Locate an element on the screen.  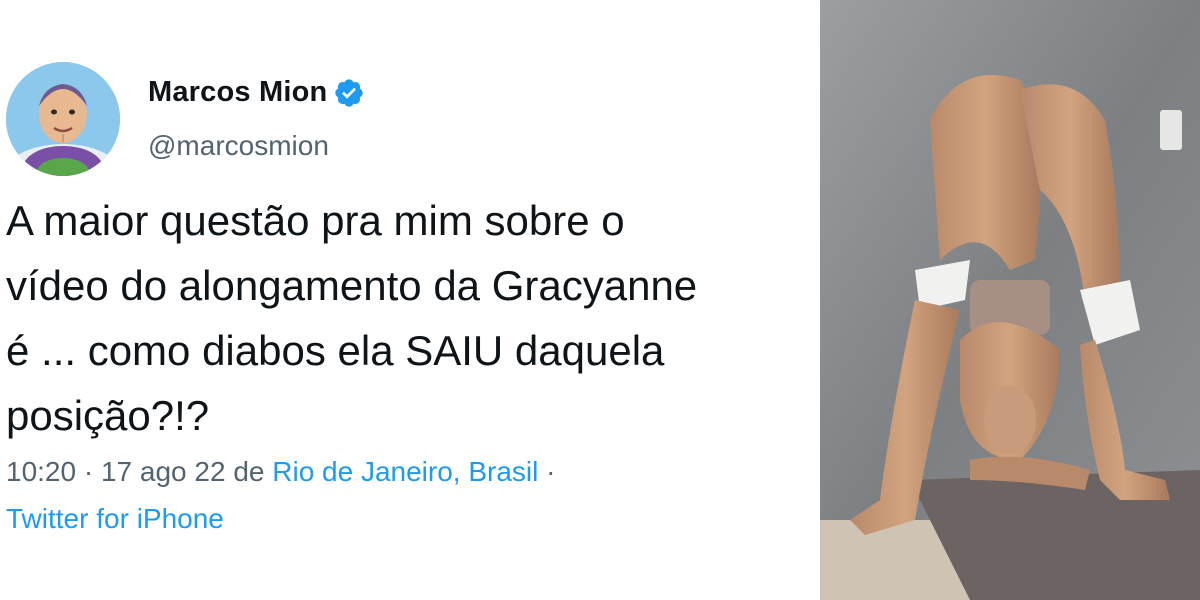
tweet-time: 10:20 is located at coordinates (41, 471).